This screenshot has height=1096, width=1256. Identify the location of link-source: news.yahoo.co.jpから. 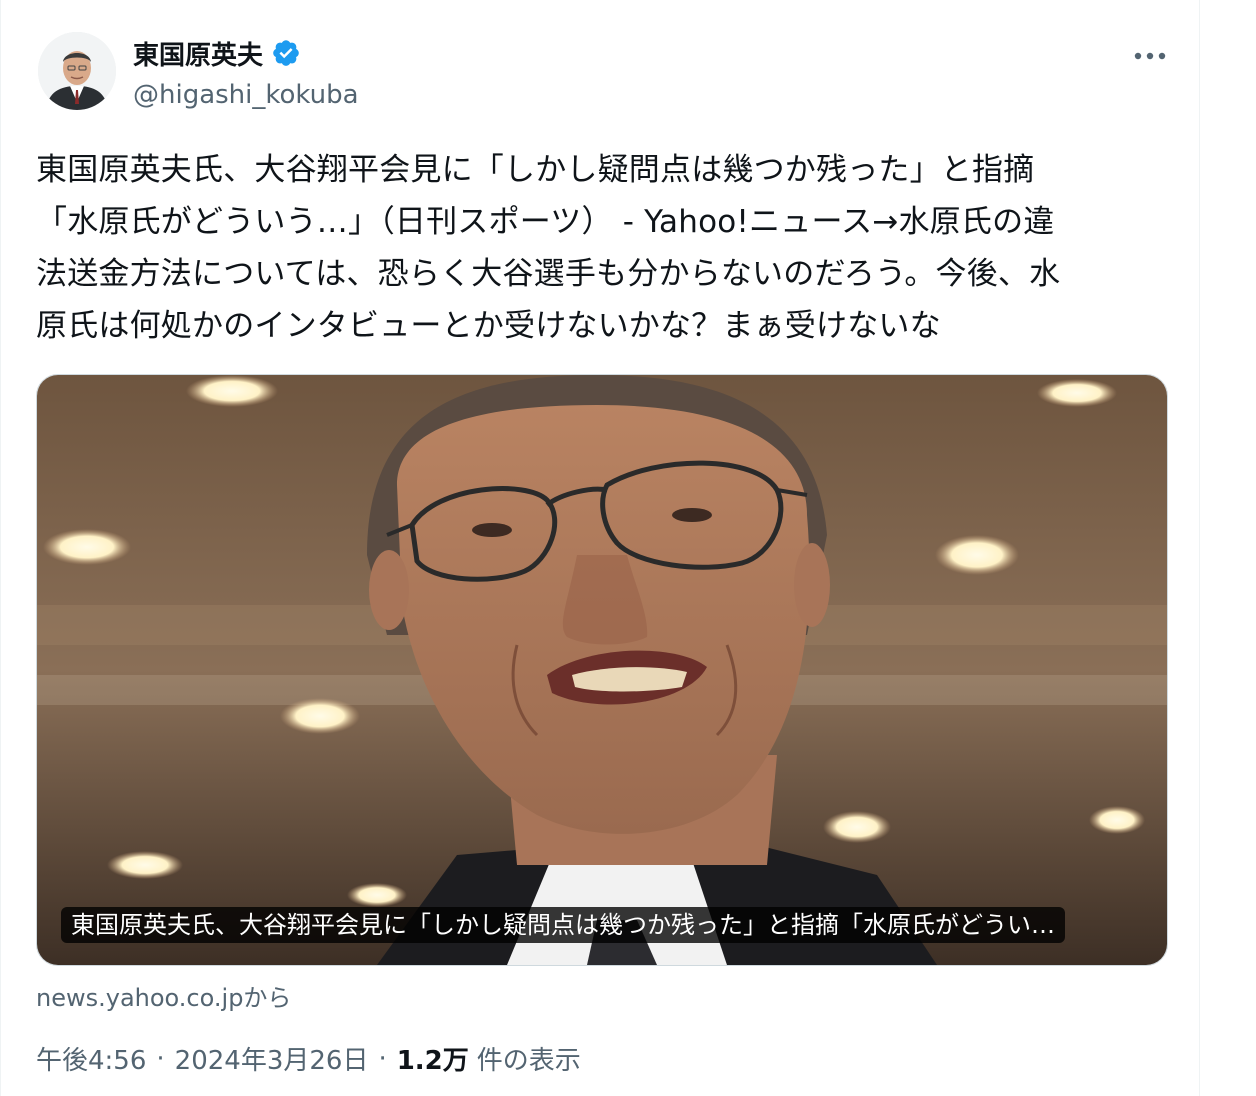
(163, 995).